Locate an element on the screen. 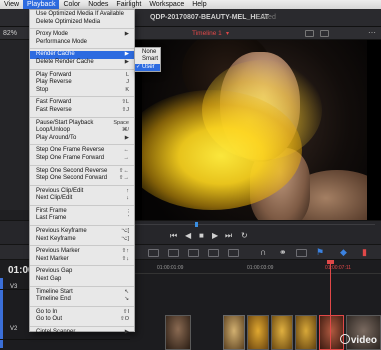 This screenshot has height=350, width=381. watermark-icon is located at coordinates (344, 339).